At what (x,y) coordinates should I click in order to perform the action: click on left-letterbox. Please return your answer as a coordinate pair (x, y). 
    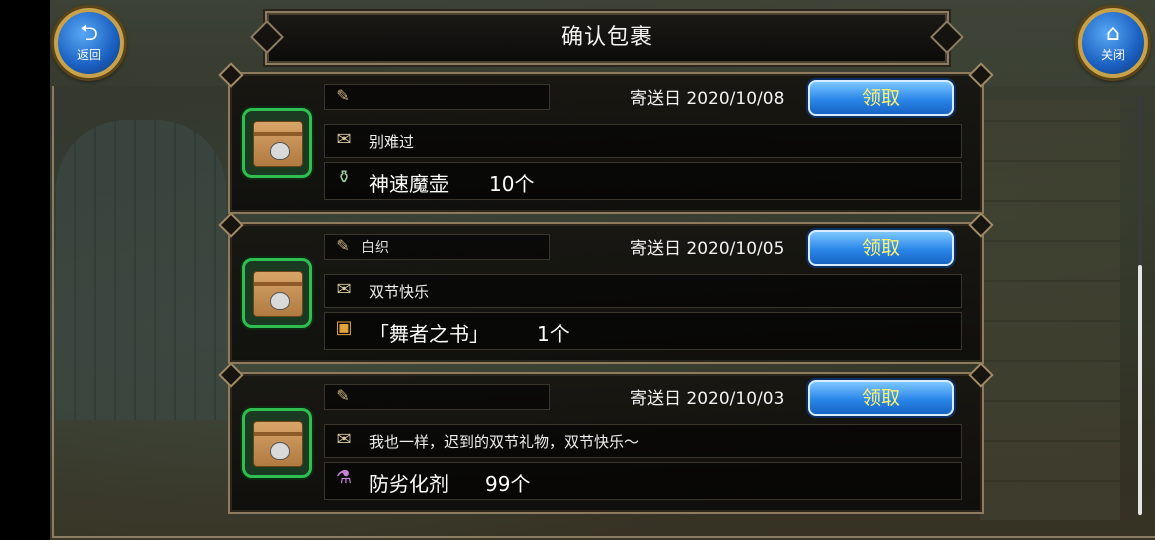
    Looking at the image, I should click on (25, 270).